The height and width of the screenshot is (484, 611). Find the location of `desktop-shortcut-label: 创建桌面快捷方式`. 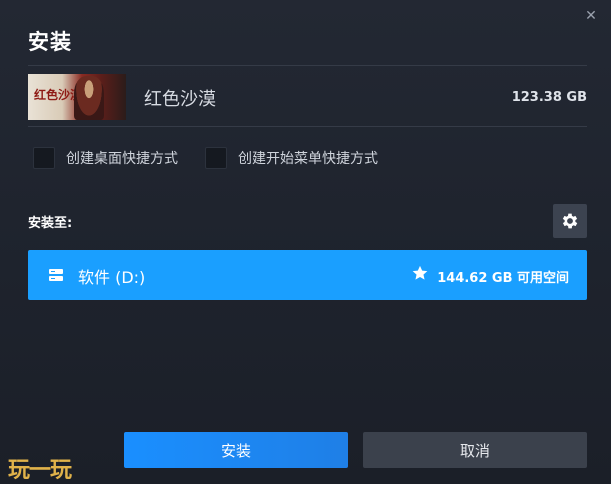

desktop-shortcut-label: 创建桌面快捷方式 is located at coordinates (122, 159).